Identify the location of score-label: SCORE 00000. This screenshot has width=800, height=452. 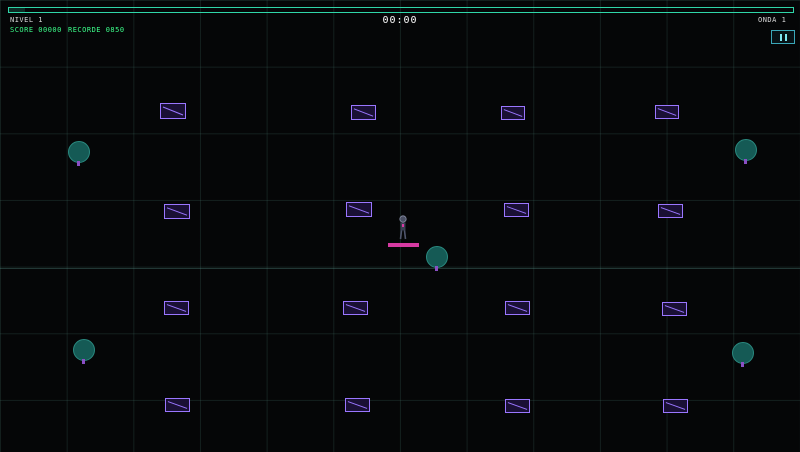
(36, 30).